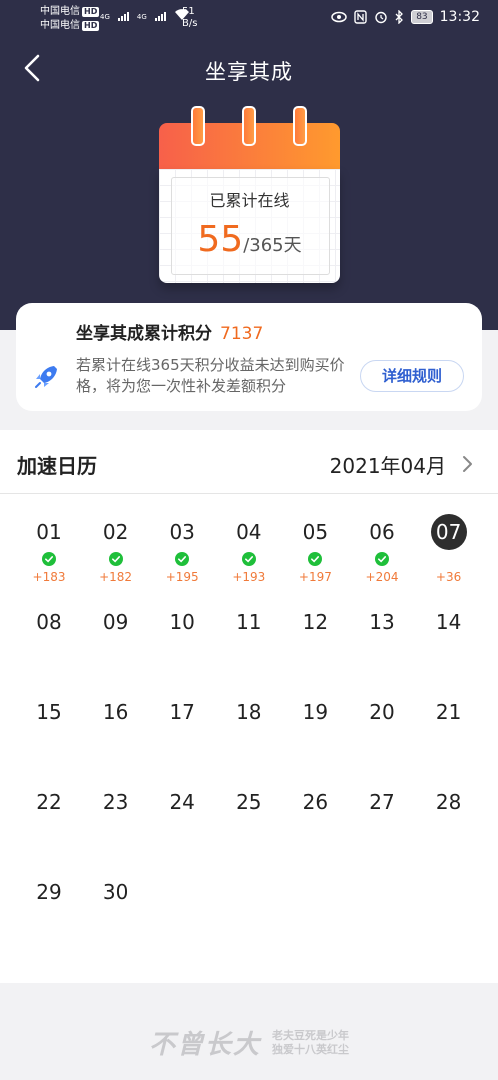 The image size is (498, 1080). What do you see at coordinates (123, 16) in the screenshot?
I see `signal-icon` at bounding box center [123, 16].